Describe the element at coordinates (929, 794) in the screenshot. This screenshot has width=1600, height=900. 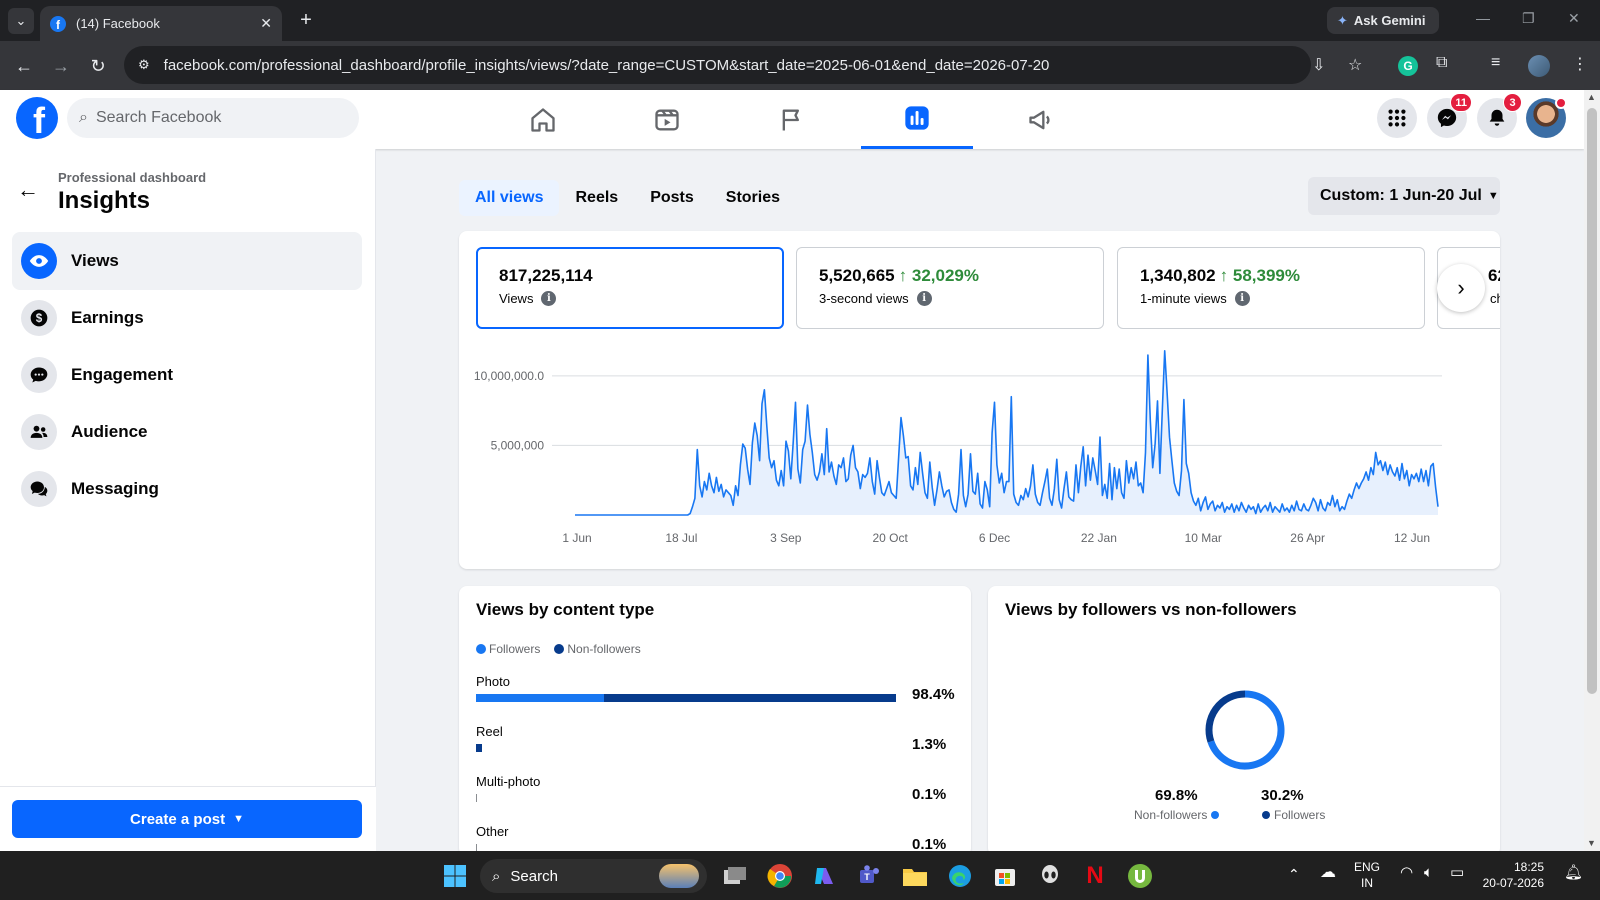
I see `content-type-percent: 0.1%` at that location.